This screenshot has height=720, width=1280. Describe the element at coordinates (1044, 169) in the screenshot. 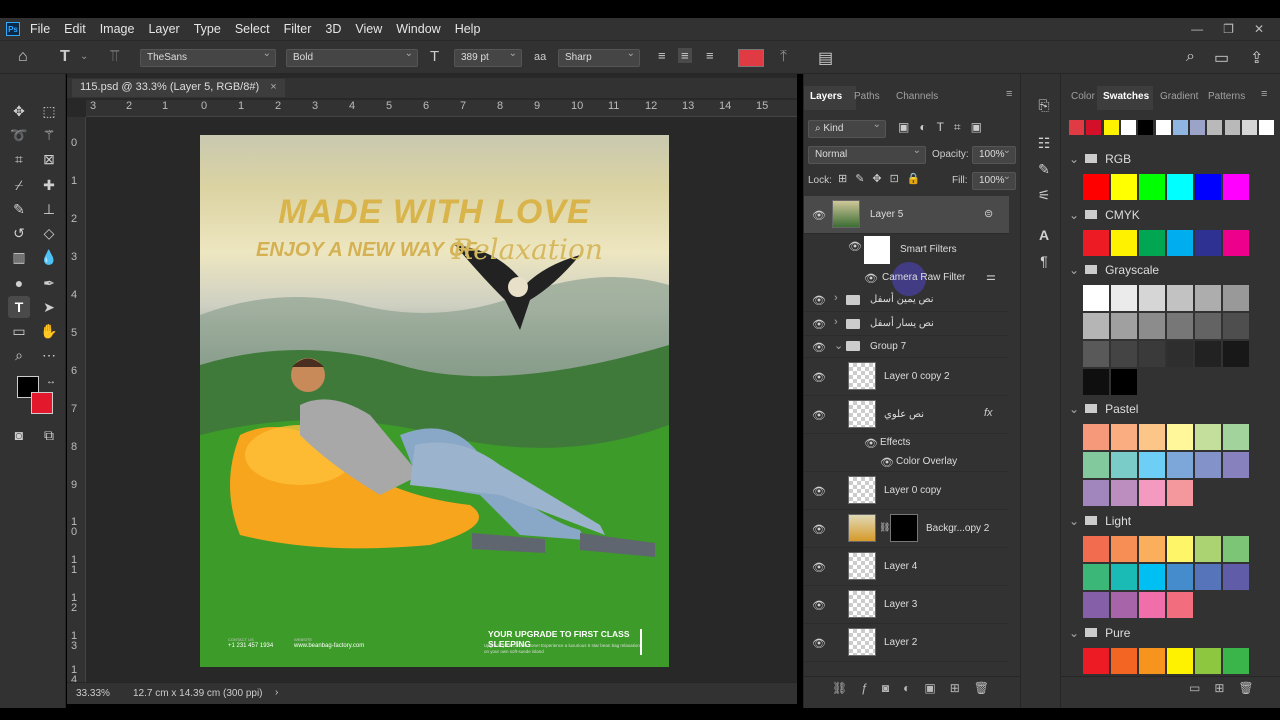

I see `brush-settings-icon: ✎` at that location.